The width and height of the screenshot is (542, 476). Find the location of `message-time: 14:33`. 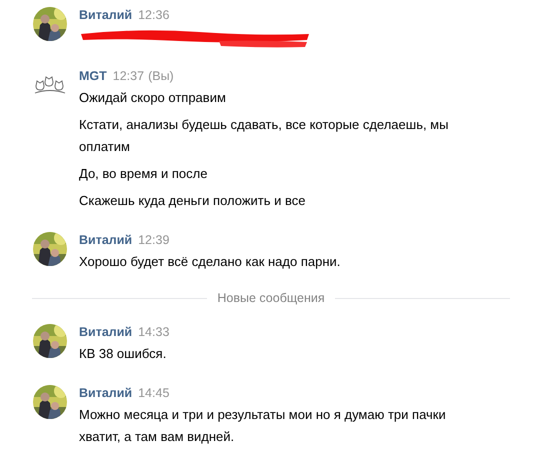

message-time: 14:33 is located at coordinates (154, 332).